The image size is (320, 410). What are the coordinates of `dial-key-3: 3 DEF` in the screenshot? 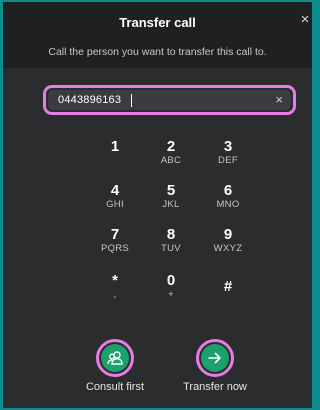 It's located at (228, 158).